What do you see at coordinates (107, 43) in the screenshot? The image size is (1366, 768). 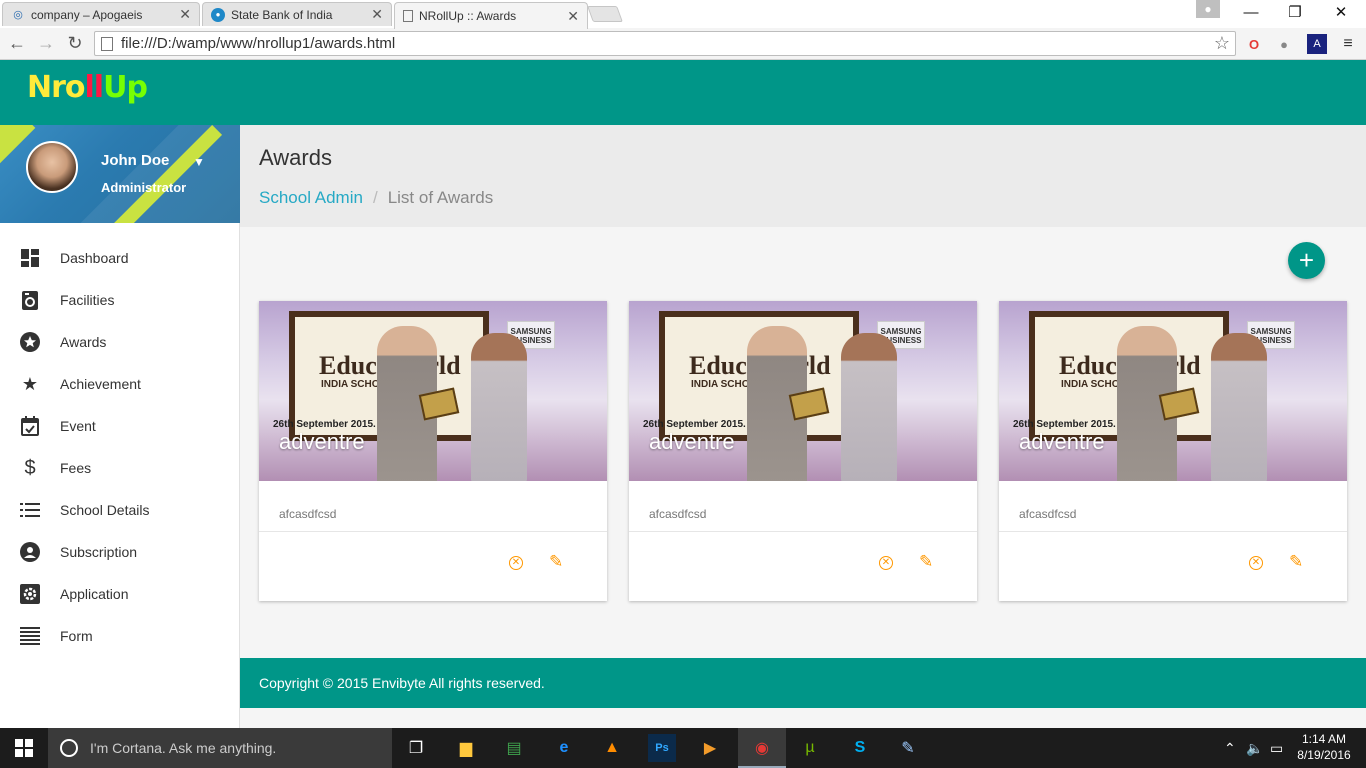 I see `page-icon` at bounding box center [107, 43].